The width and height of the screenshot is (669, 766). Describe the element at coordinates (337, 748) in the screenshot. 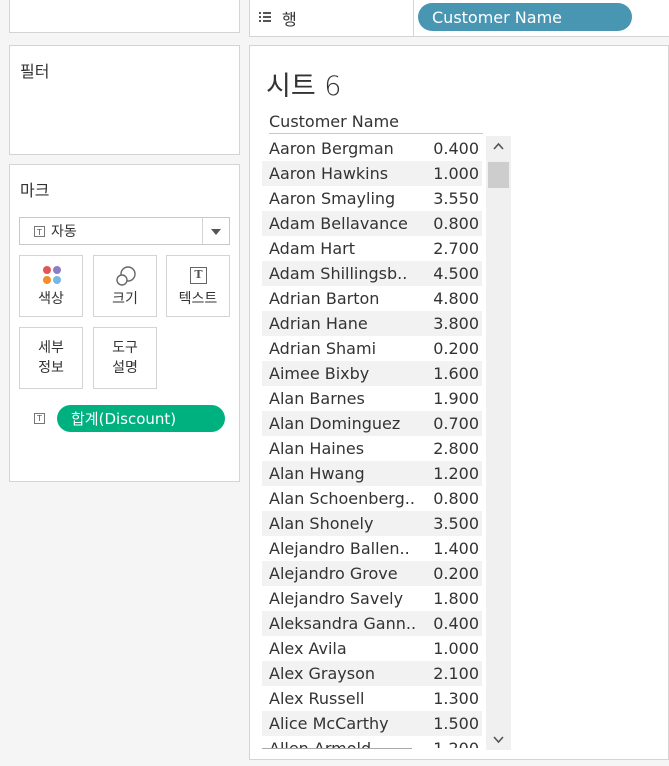

I see `table-bottom-border` at that location.